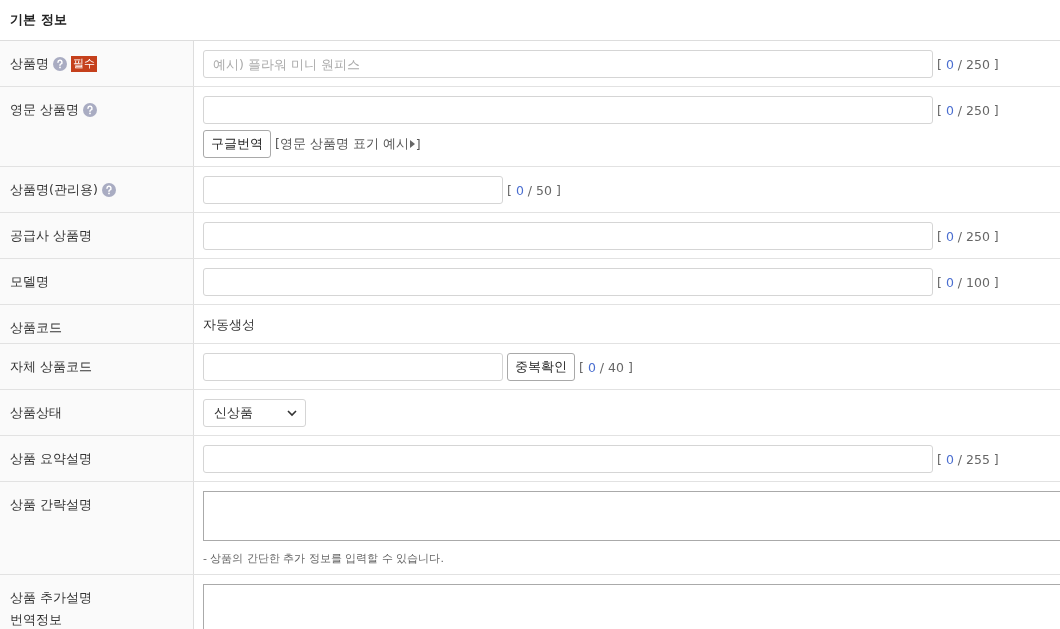  I want to click on hint-text: - 상품의 간단한 추가 정보를 입력할 수 있습니다., so click(324, 558).